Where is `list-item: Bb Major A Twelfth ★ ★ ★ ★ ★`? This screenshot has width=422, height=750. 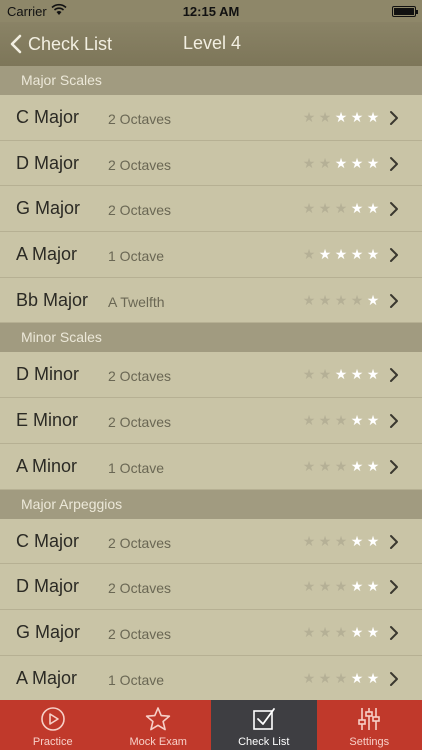
list-item: Bb Major A Twelfth ★ ★ ★ ★ ★ is located at coordinates (211, 300).